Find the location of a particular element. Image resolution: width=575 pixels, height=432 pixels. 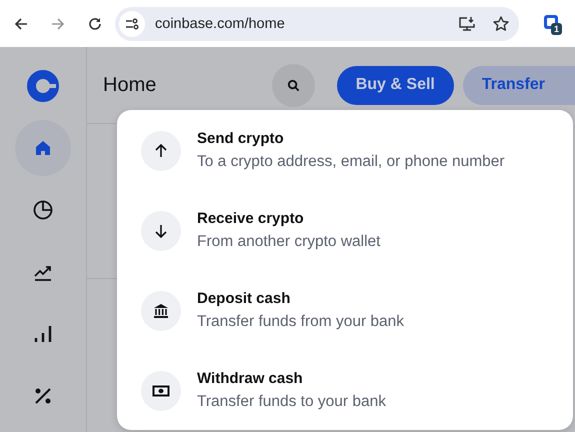

reload-icon is located at coordinates (95, 24).